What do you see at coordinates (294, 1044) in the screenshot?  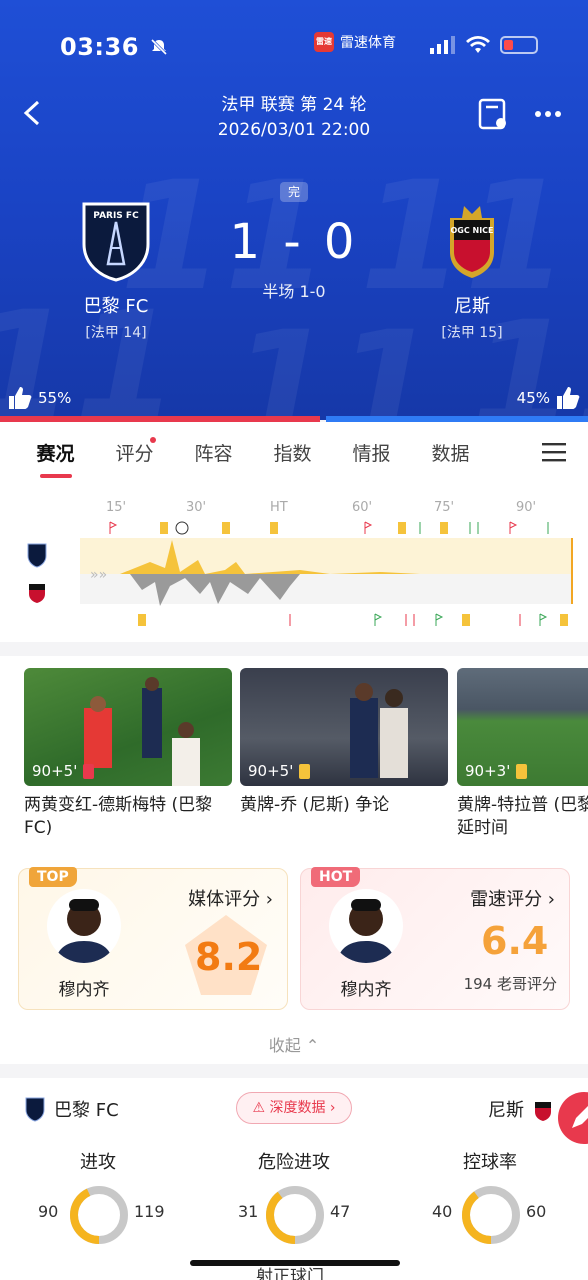 I see `collapse-button: 收起 ⌃` at bounding box center [294, 1044].